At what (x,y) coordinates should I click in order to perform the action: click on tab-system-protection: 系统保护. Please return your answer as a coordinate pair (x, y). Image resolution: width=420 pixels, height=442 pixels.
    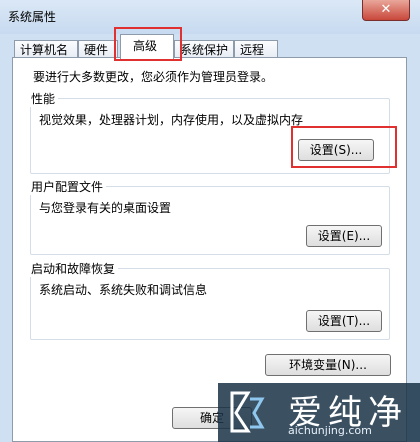
    Looking at the image, I should click on (204, 49).